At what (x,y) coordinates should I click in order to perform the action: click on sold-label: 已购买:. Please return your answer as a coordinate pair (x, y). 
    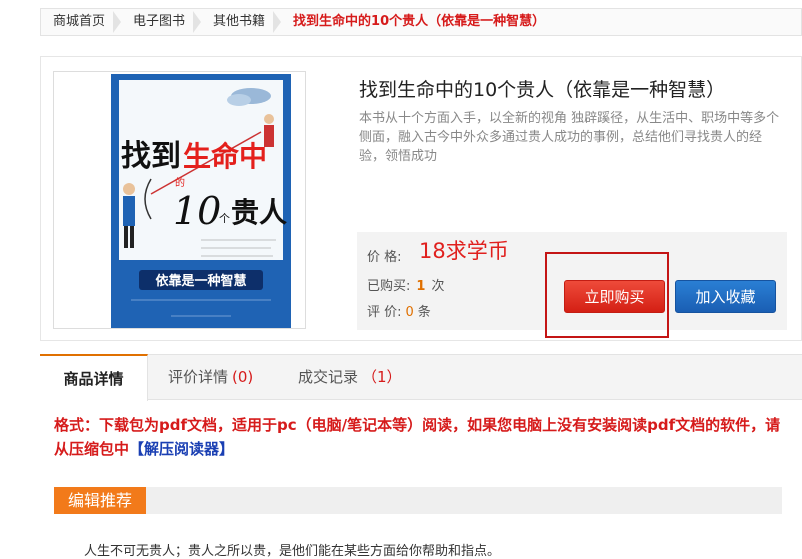
    Looking at the image, I should click on (389, 286).